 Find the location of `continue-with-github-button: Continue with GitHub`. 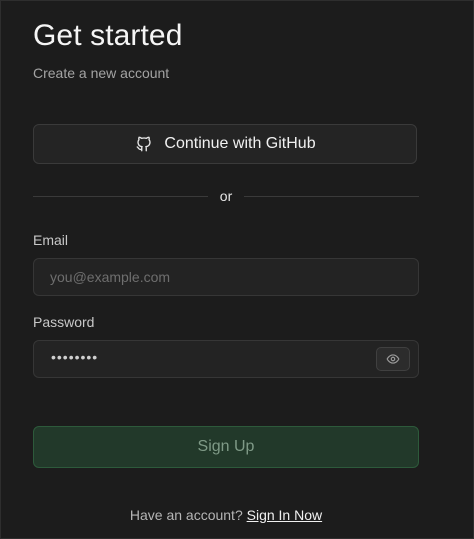

continue-with-github-button: Continue with GitHub is located at coordinates (225, 144).